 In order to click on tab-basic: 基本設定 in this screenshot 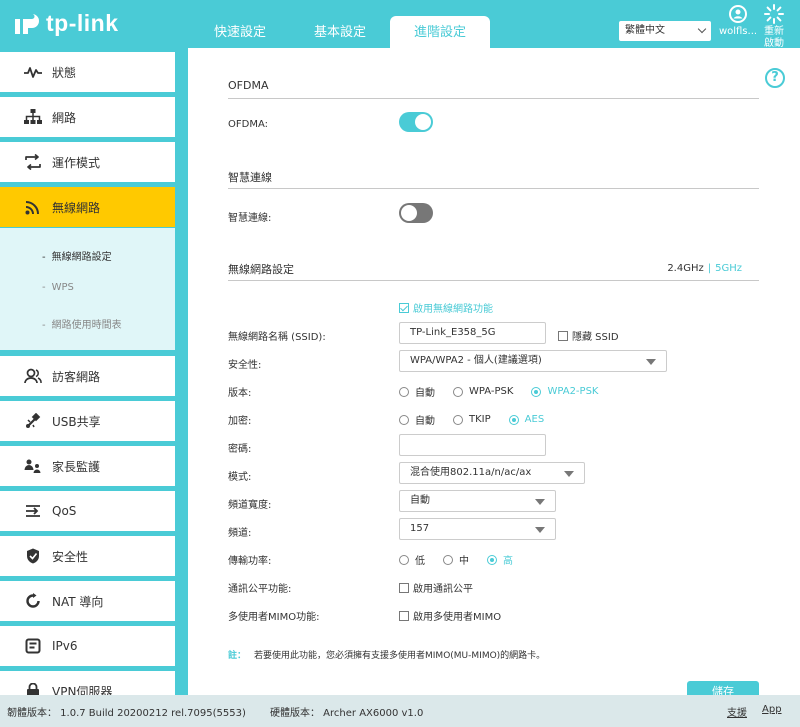, I will do `click(340, 32)`.